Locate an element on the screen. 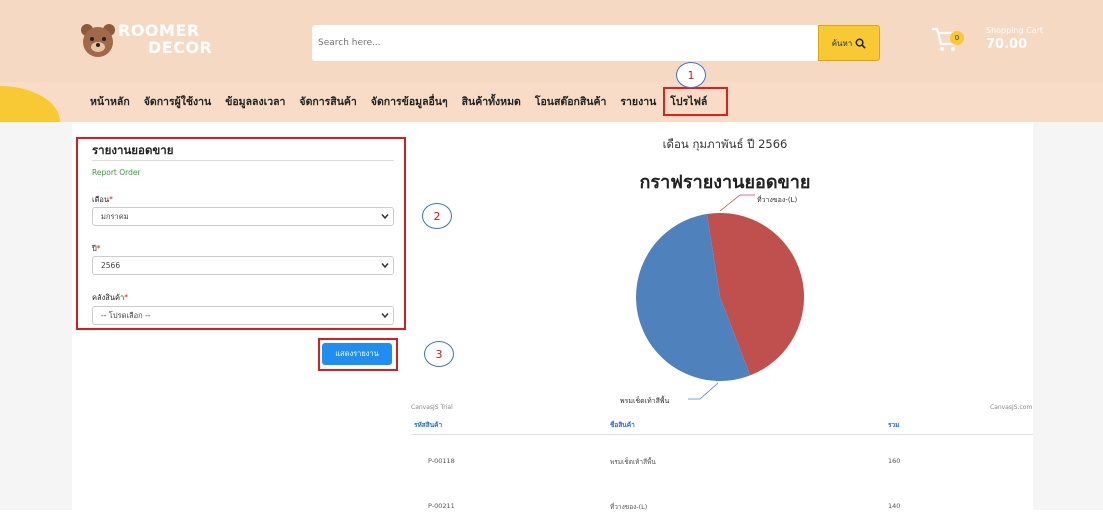 The width and height of the screenshot is (1103, 512). form-title: รายงานยอดขาย is located at coordinates (133, 150).